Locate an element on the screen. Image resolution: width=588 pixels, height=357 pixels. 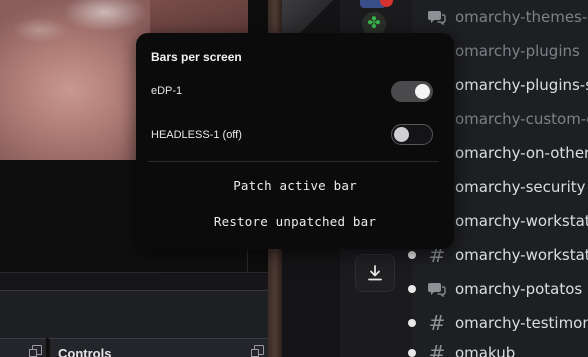
channel-name: omarchy-plugins is located at coordinates (517, 51).